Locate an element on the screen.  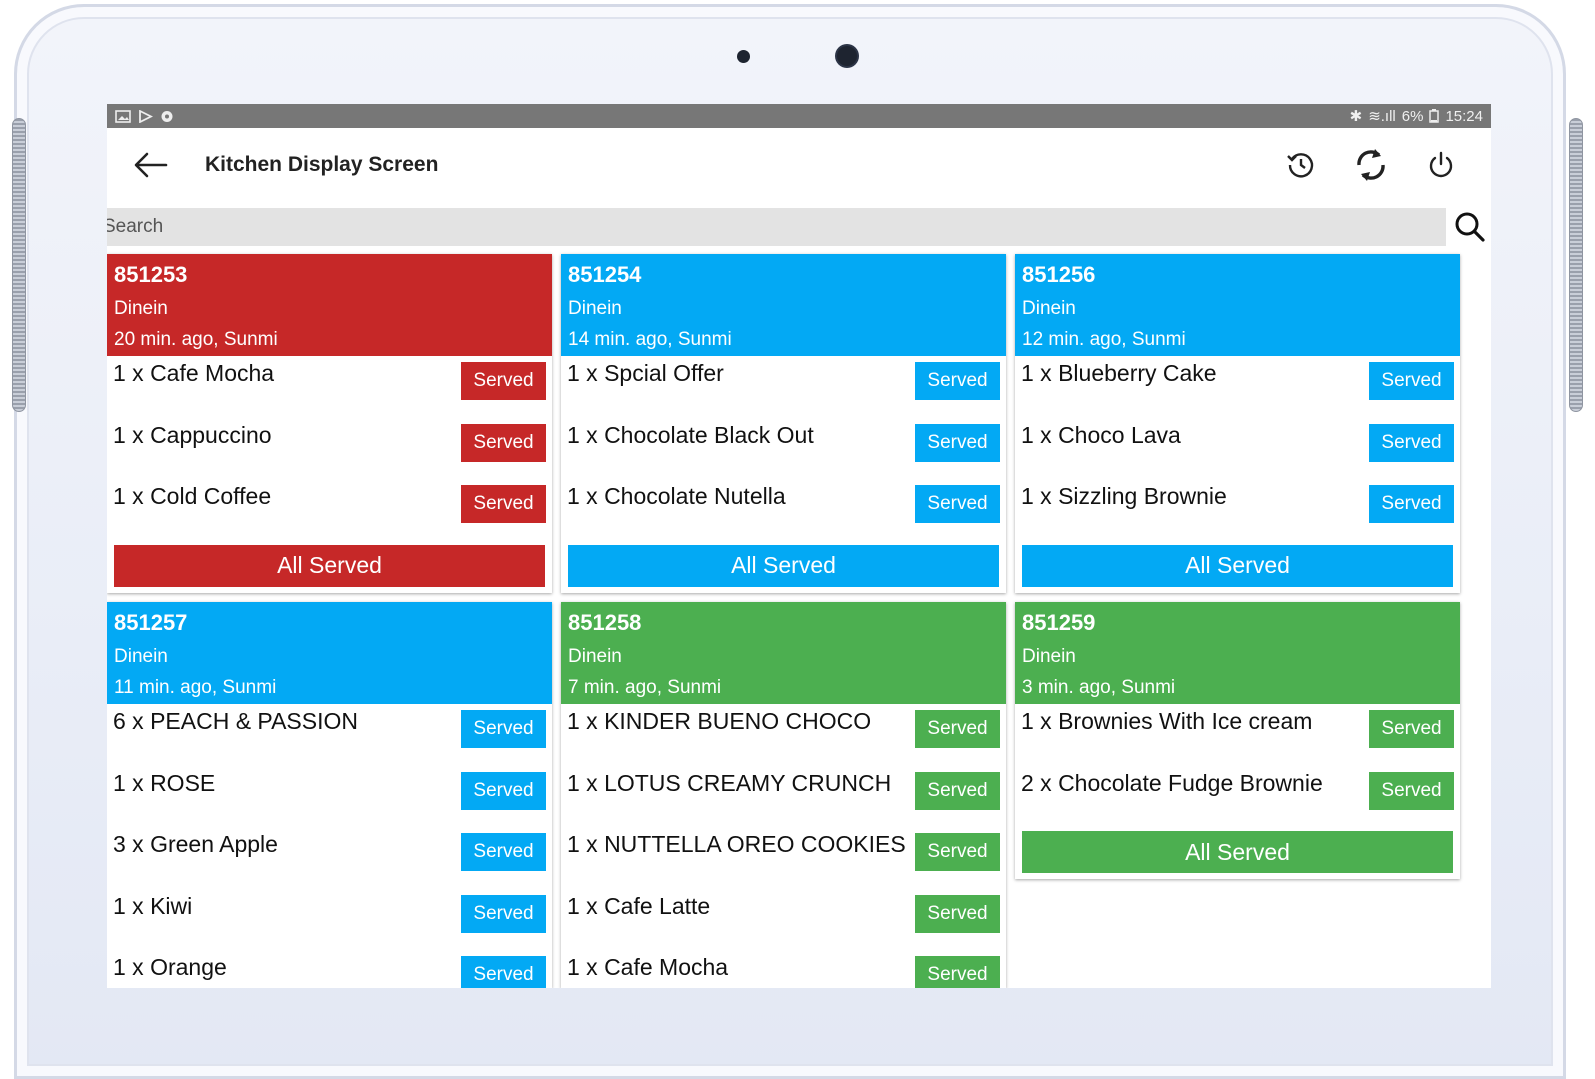
order-item: 1 x Kiwi Served is located at coordinates (329, 920).